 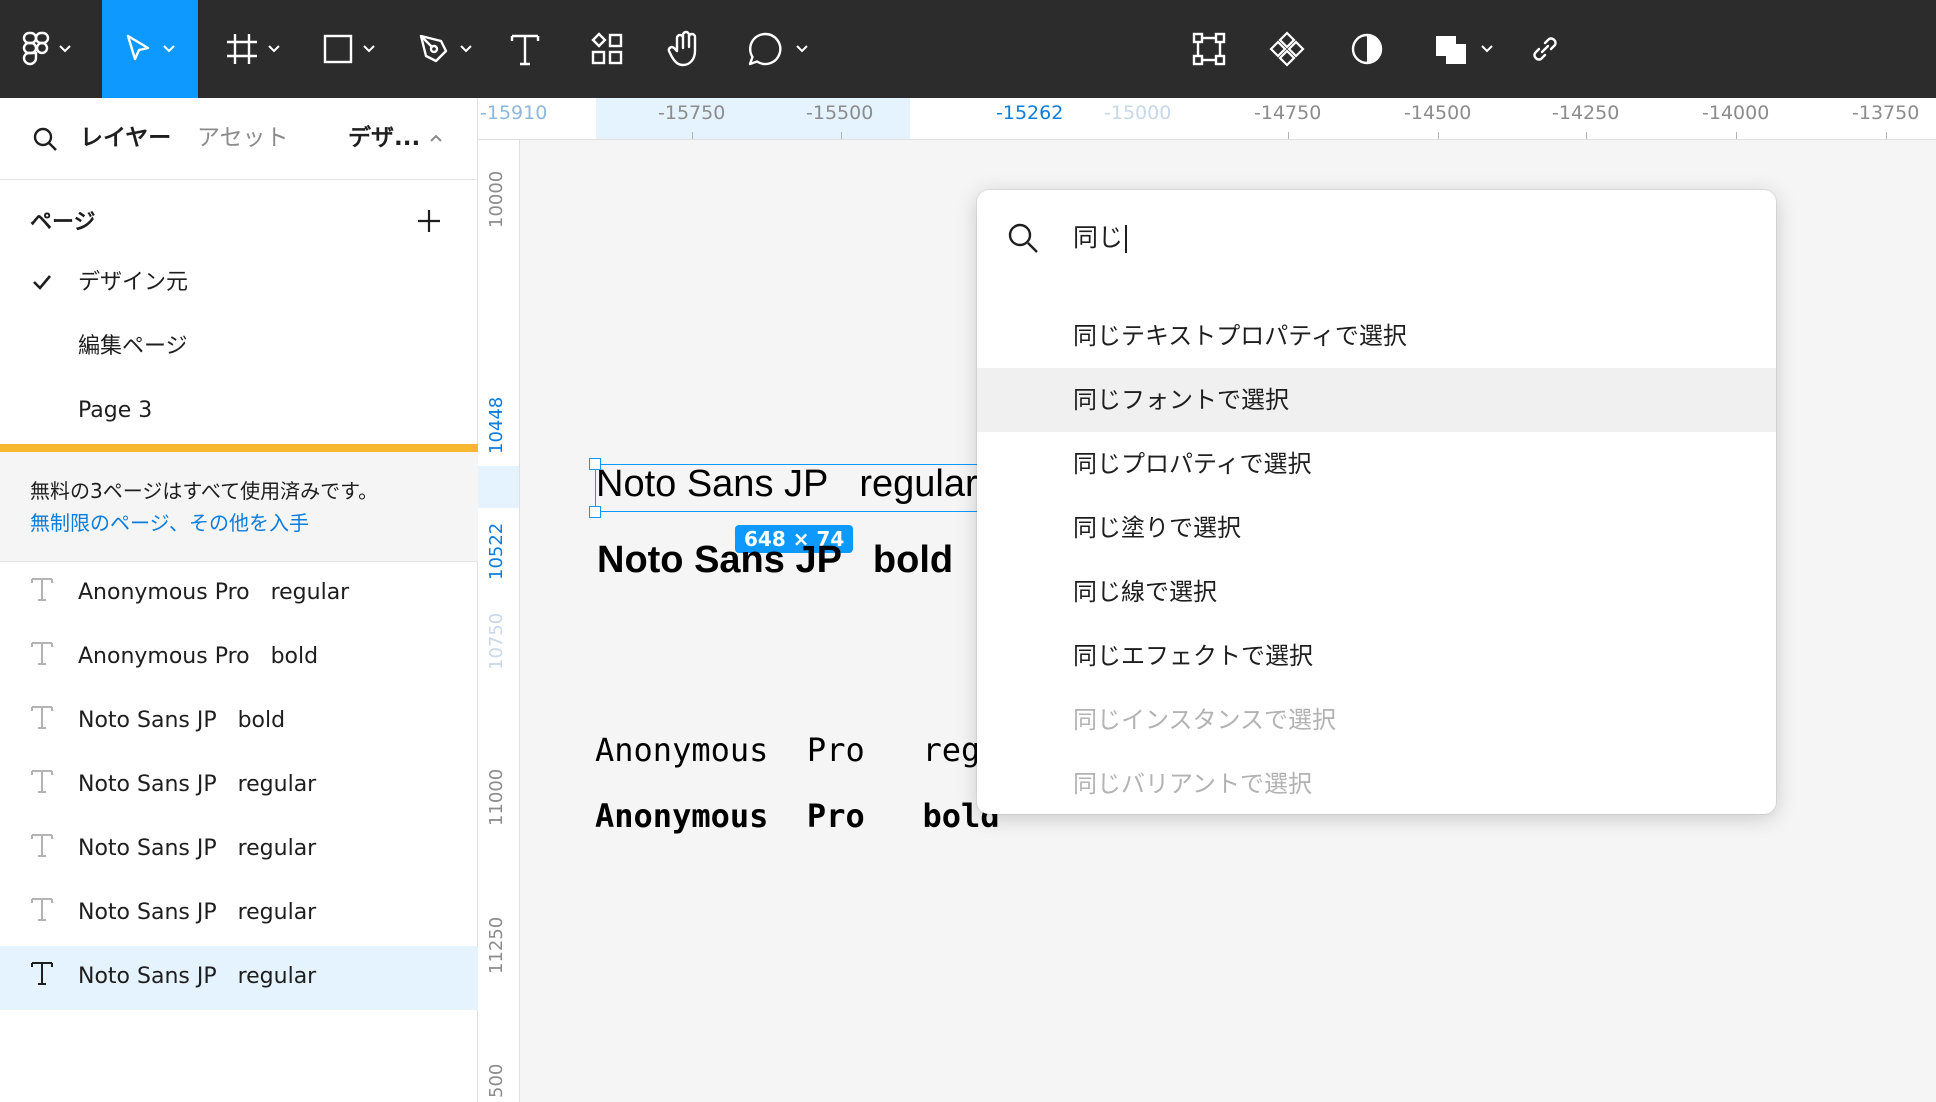 What do you see at coordinates (436, 138) in the screenshot?
I see `chevron-up-icon` at bounding box center [436, 138].